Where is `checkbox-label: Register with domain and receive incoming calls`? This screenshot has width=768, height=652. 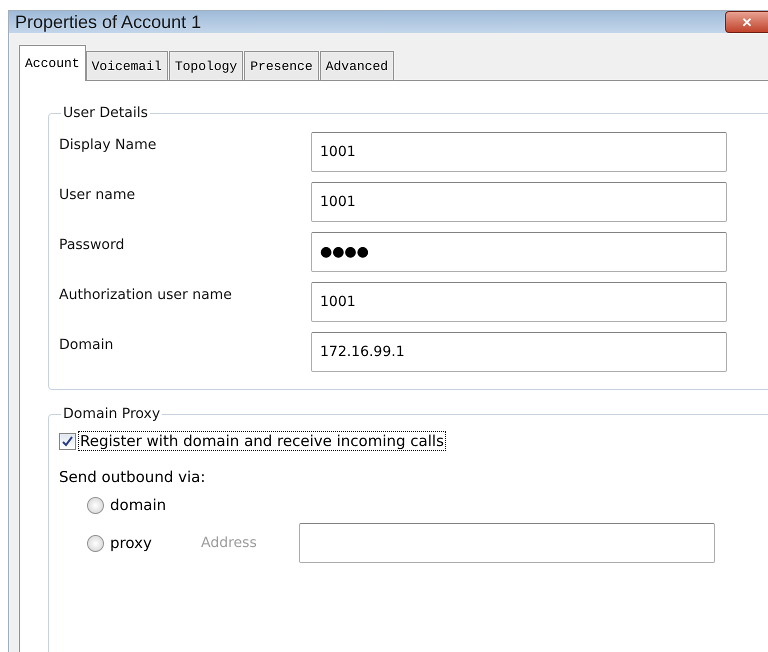
checkbox-label: Register with domain and receive incoming calls is located at coordinates (262, 441).